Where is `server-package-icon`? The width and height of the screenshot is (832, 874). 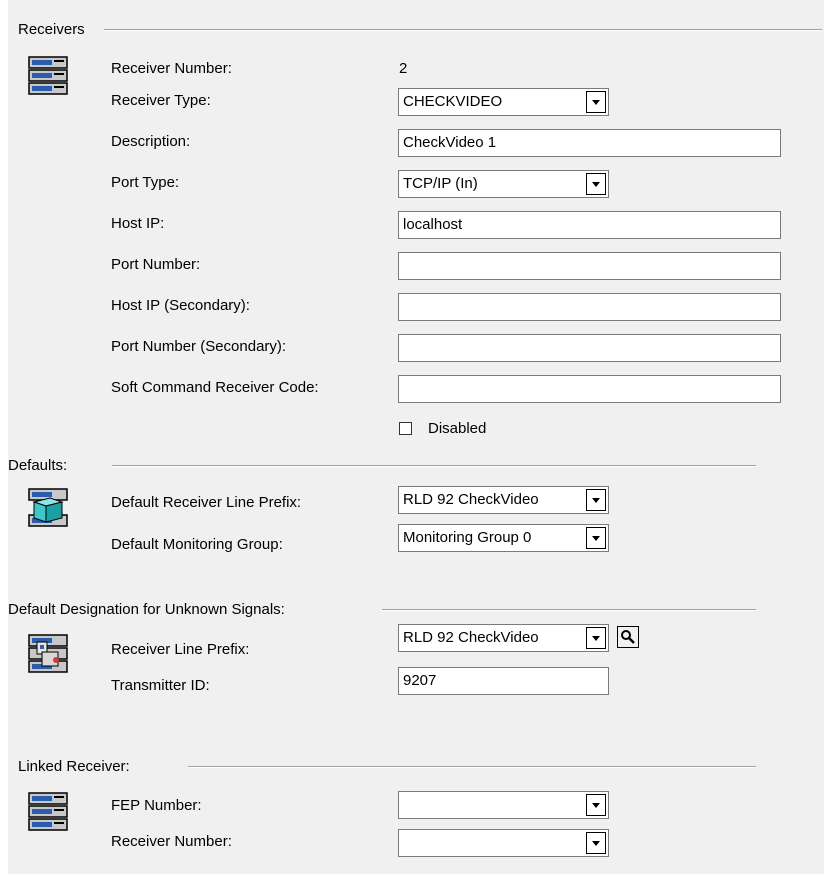 server-package-icon is located at coordinates (48, 507).